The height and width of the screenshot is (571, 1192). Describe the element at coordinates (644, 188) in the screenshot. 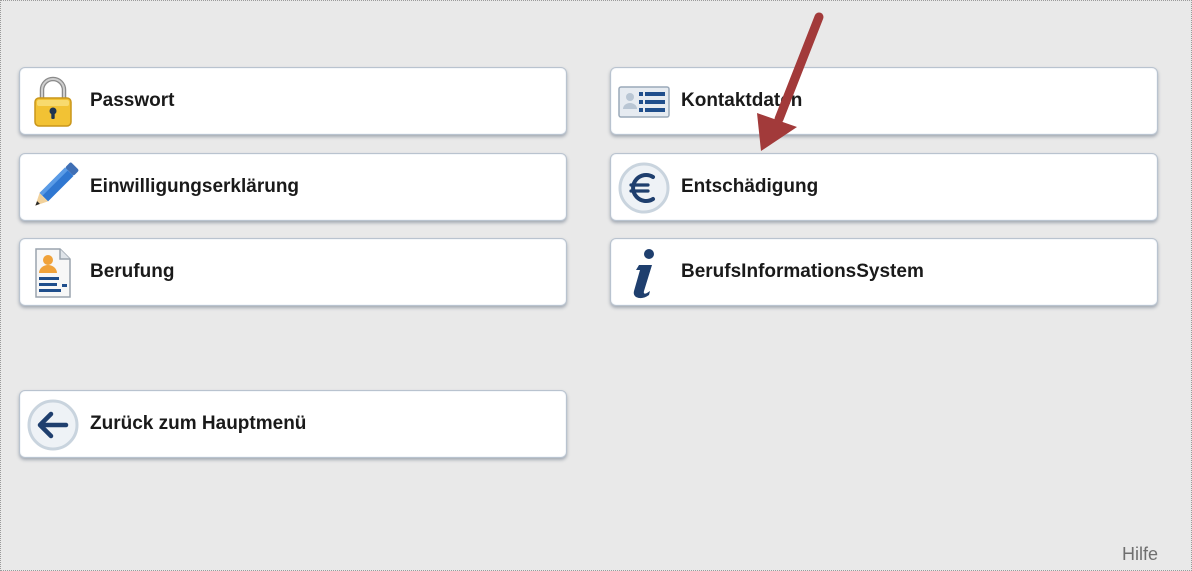

I see `euro-icon` at that location.